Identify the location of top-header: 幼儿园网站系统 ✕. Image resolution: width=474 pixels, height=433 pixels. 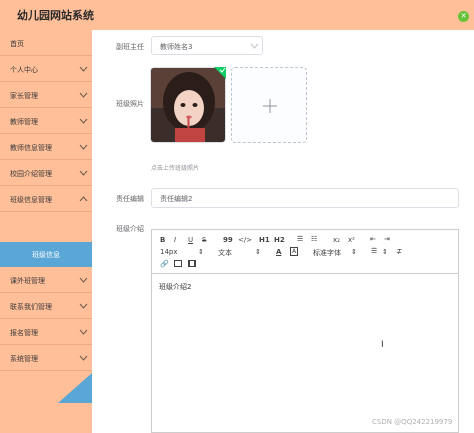
(237, 15).